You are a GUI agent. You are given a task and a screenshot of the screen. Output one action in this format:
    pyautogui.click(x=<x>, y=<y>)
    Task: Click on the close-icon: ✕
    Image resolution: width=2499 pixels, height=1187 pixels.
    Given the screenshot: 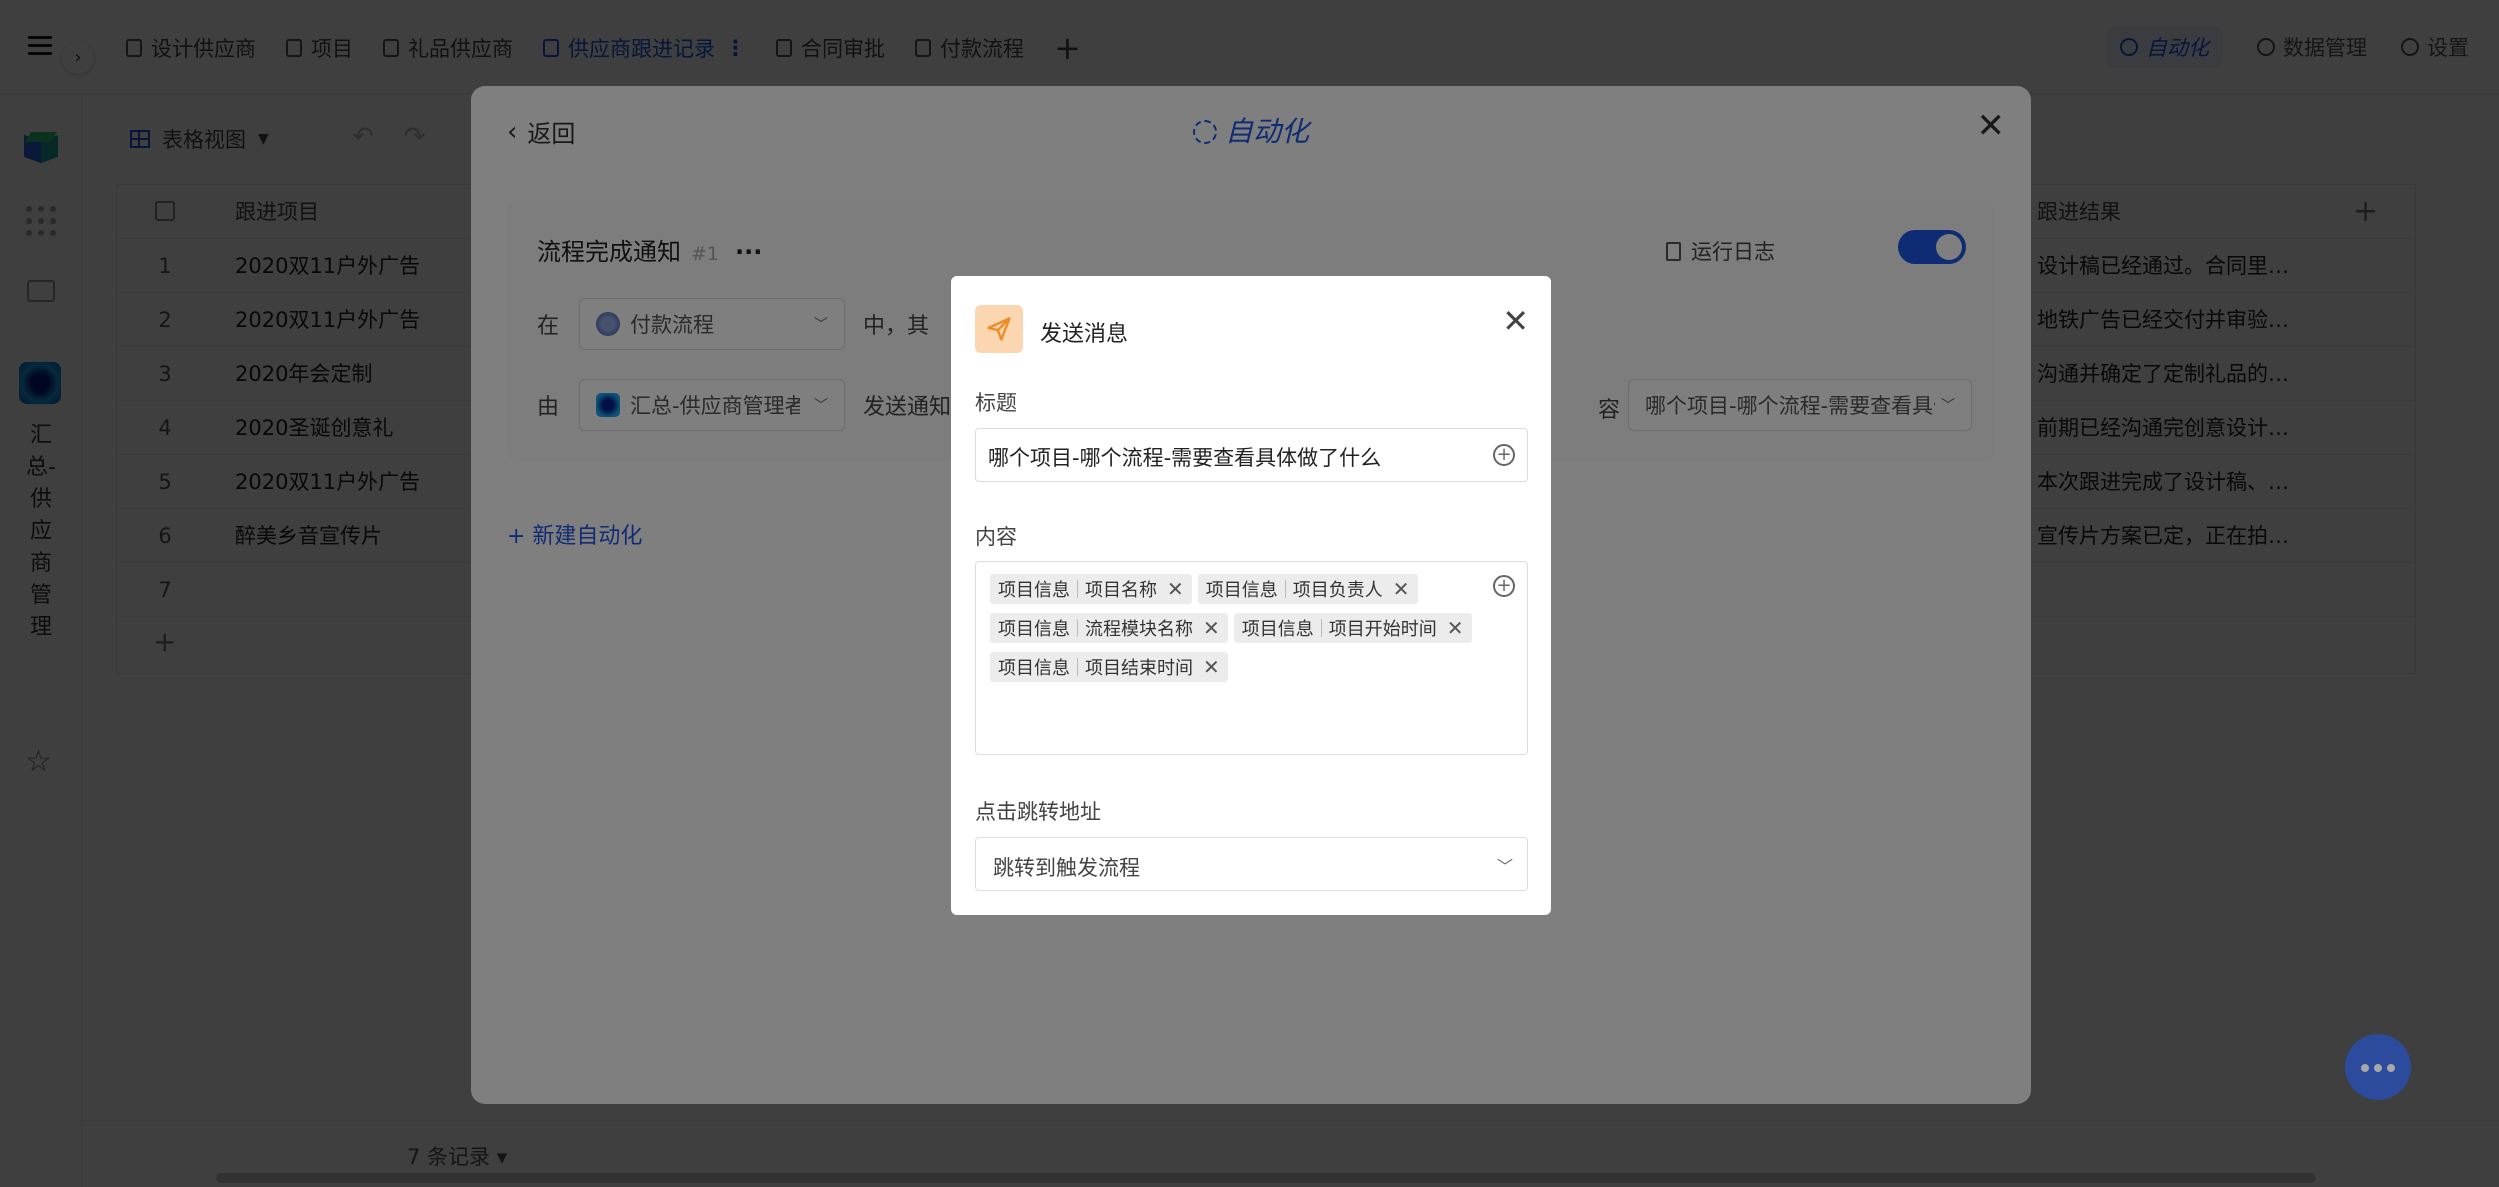 What is the action you would take?
    pyautogui.click(x=1515, y=321)
    